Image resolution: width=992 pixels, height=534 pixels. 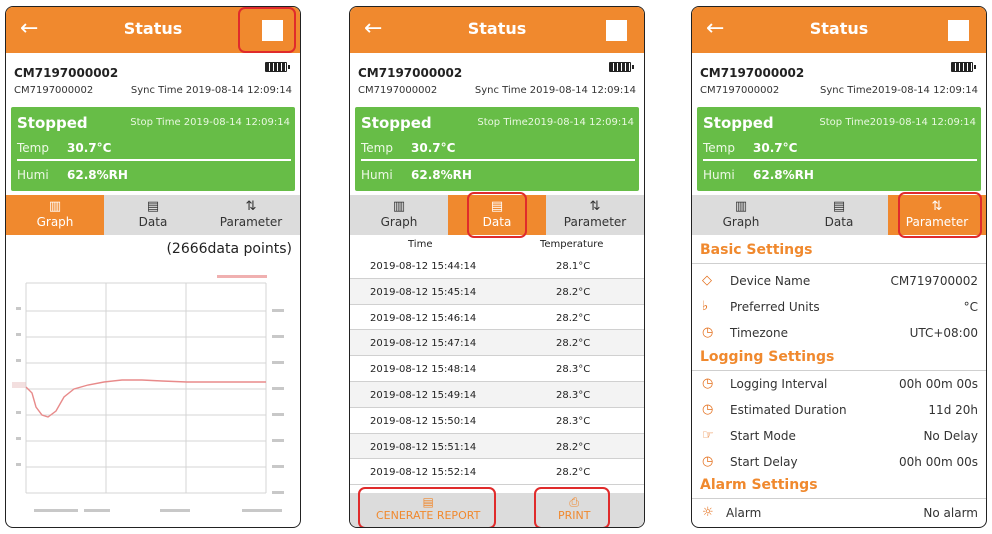 What do you see at coordinates (759, 485) in the screenshot?
I see `section-alarm-settings: Alarm Settings` at bounding box center [759, 485].